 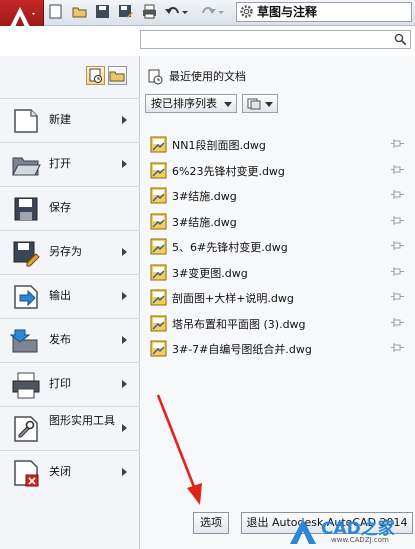 I want to click on recent-file-item: 6%23先锋村变更.dwg, so click(x=277, y=170).